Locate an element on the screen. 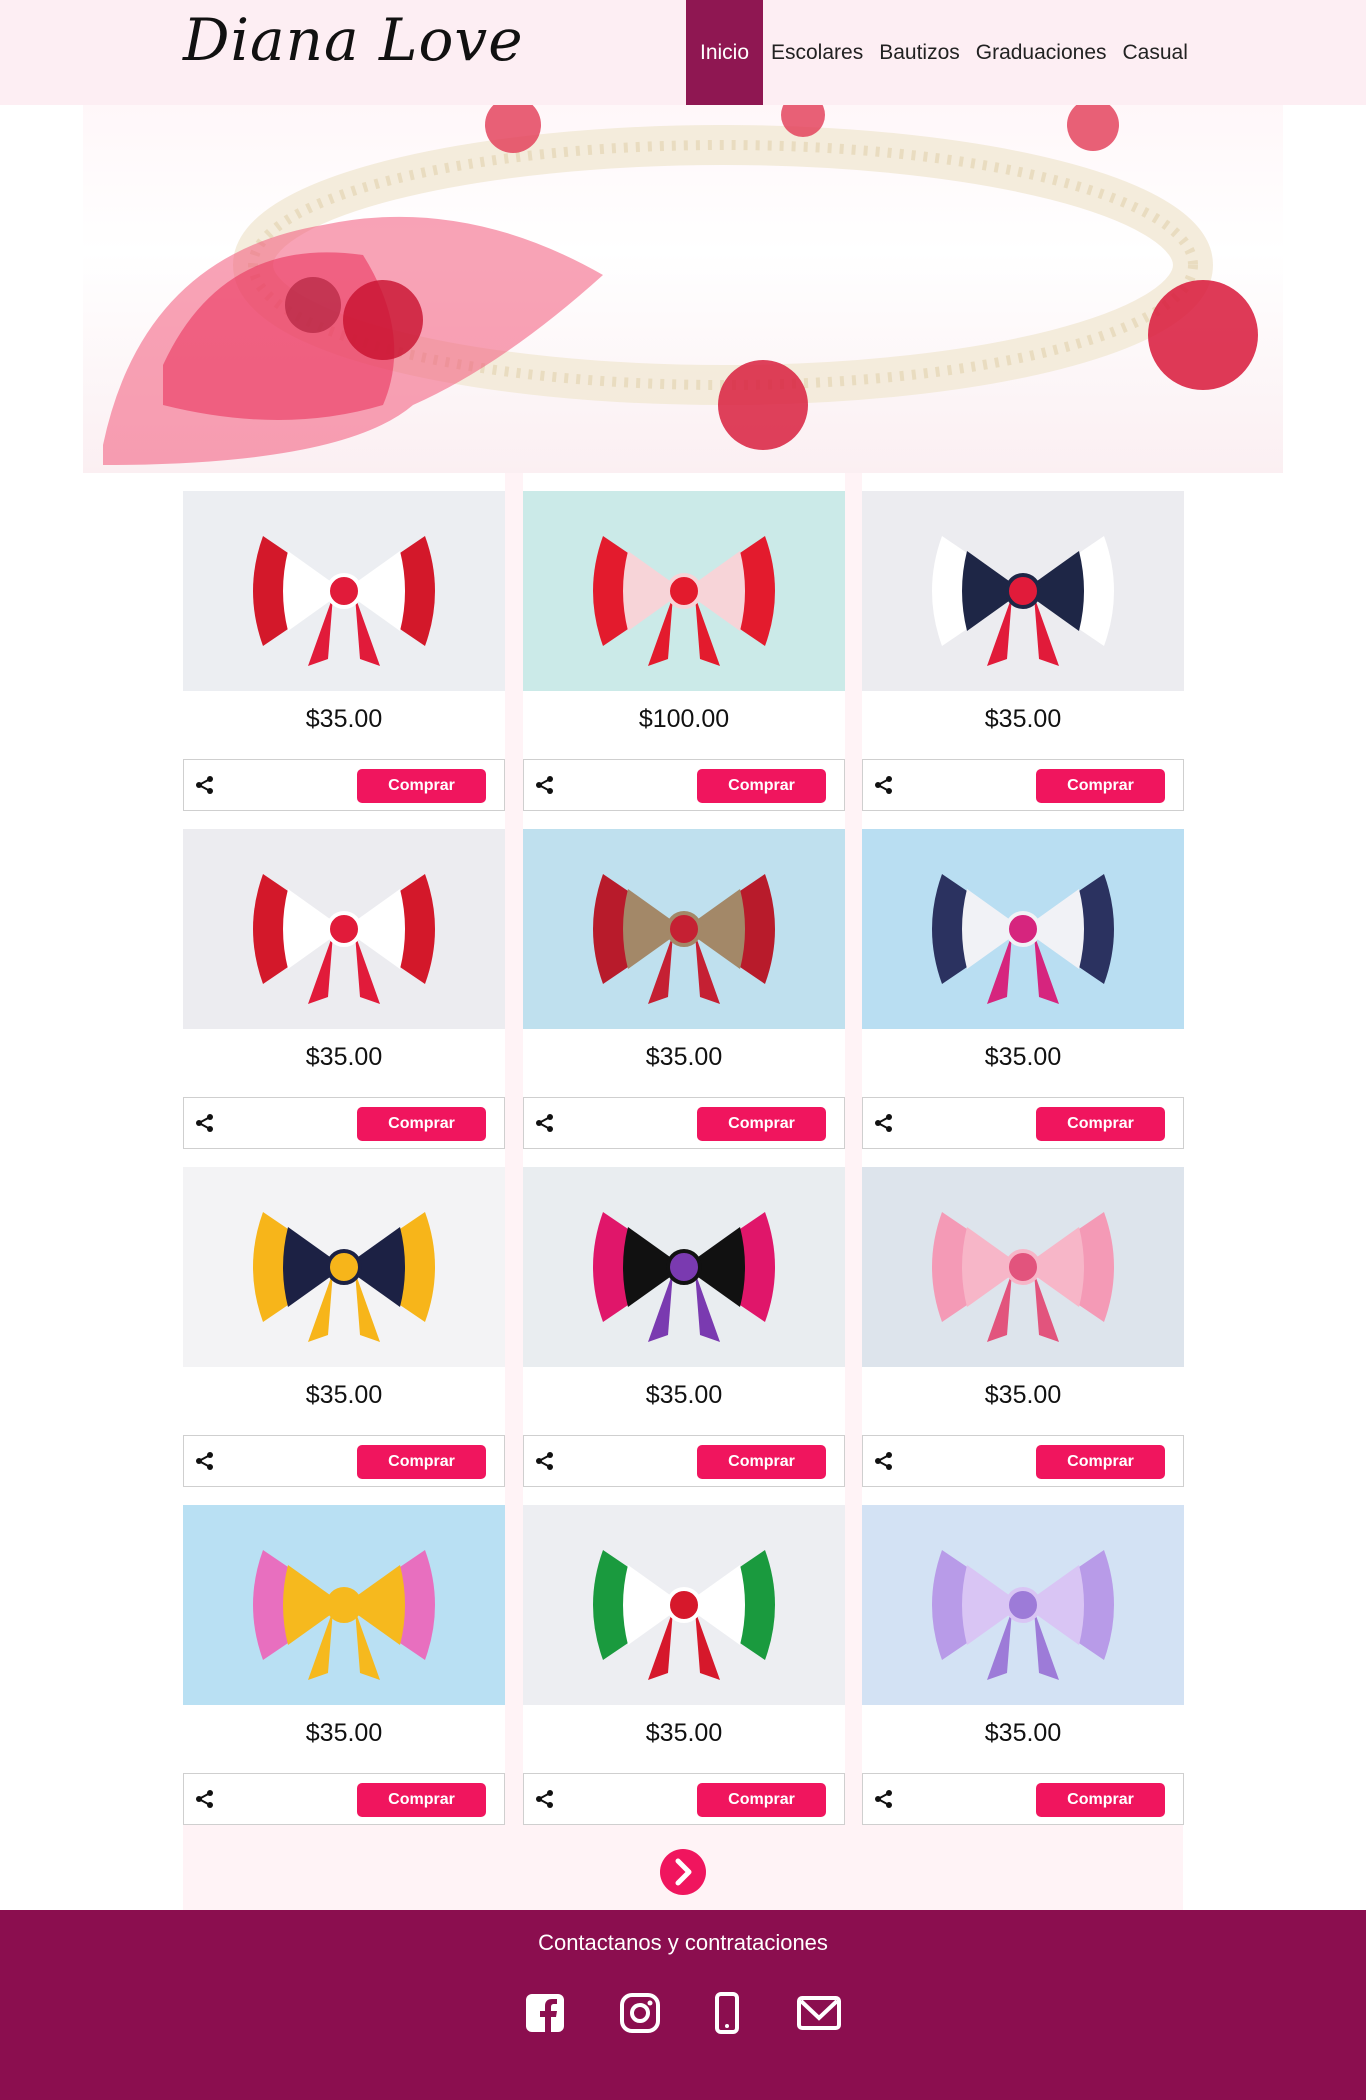 This screenshot has height=2100, width=1366. nav-item-escolares: Escolares is located at coordinates (817, 52).